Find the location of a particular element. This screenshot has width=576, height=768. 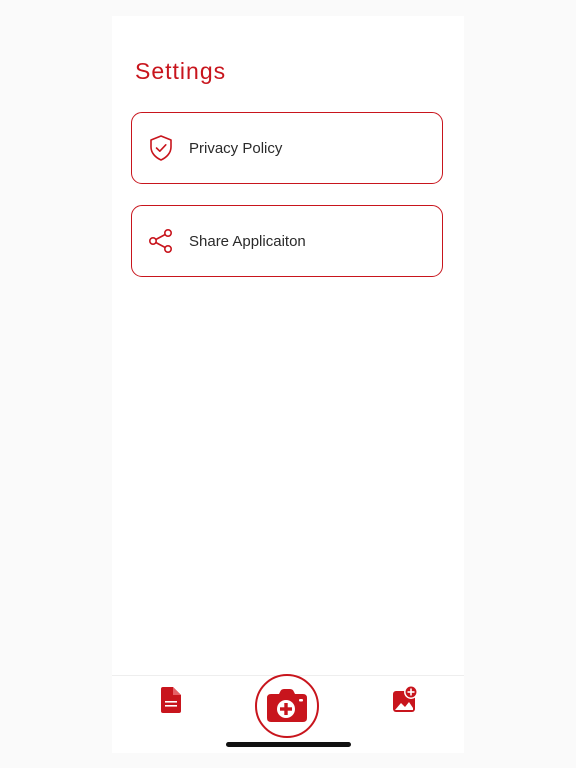

image-add-icon is located at coordinates (405, 698).